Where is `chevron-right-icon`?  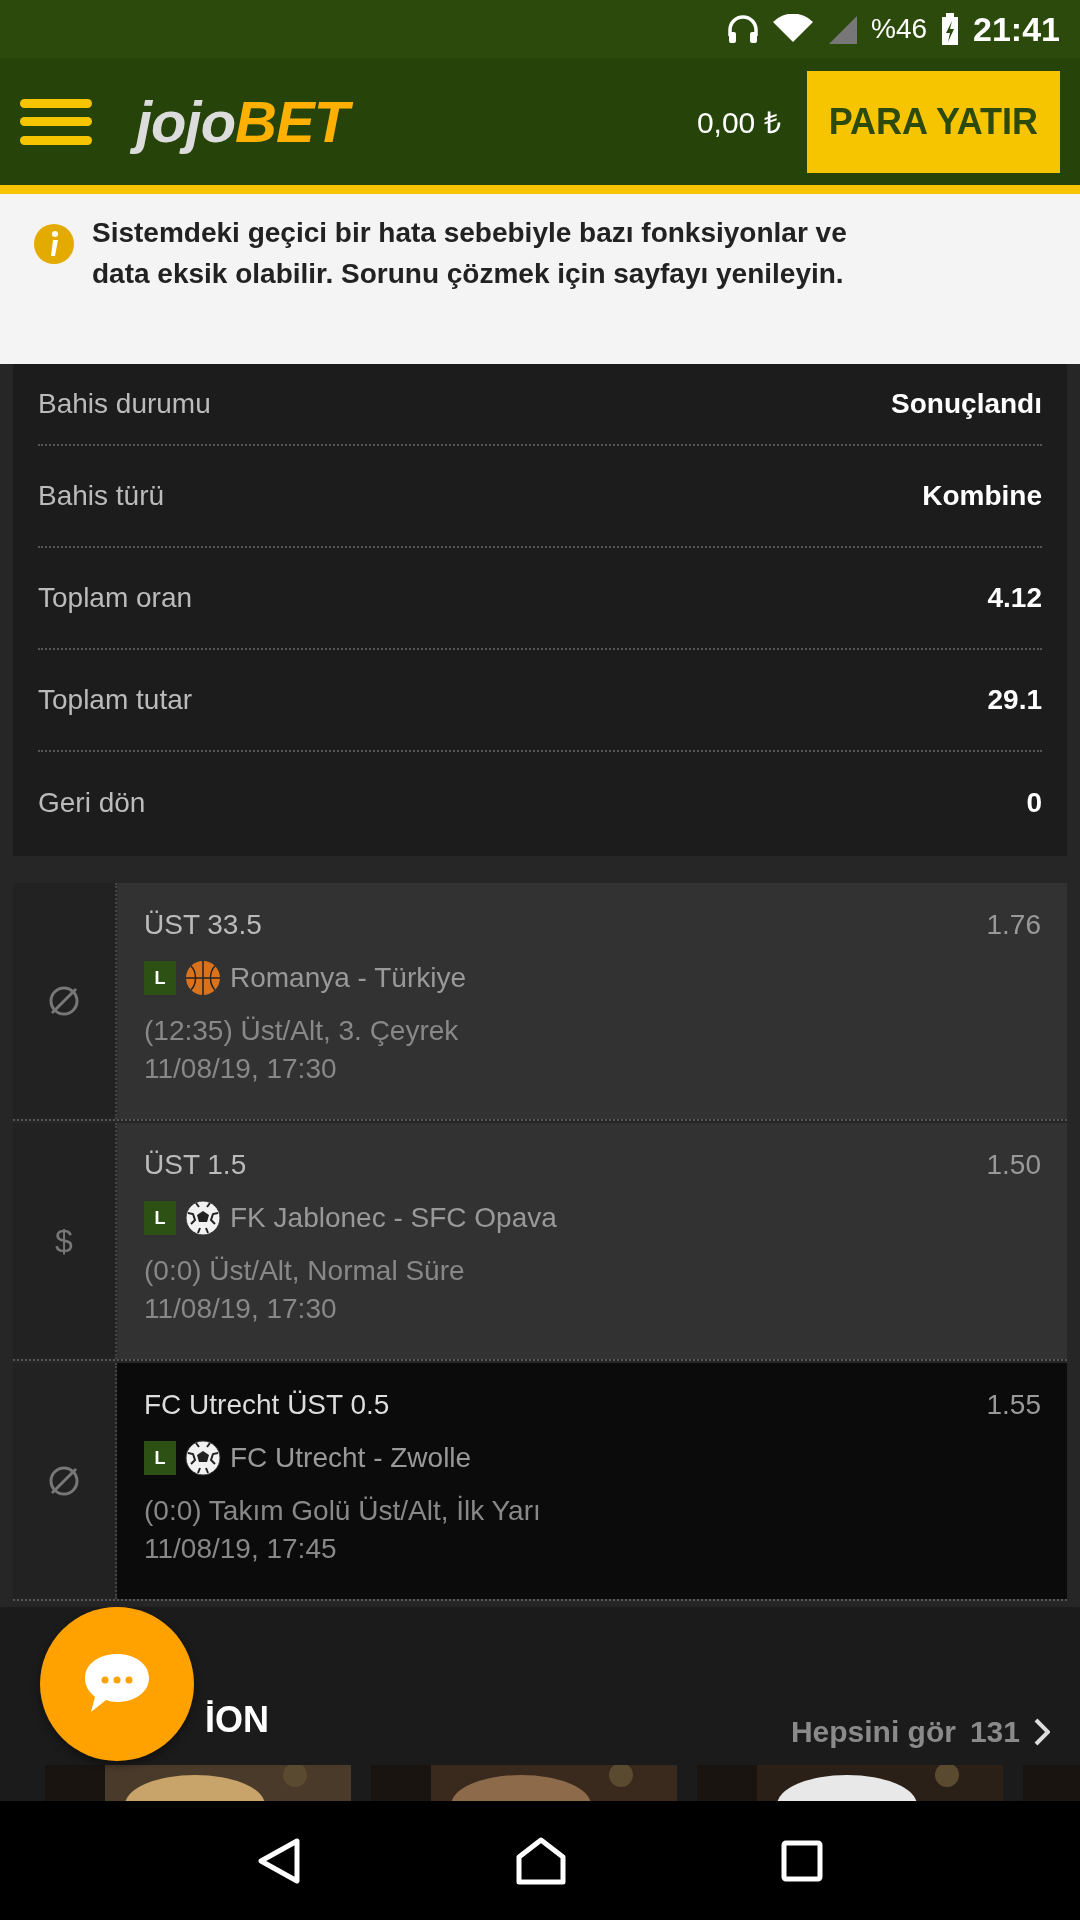 chevron-right-icon is located at coordinates (1042, 1732).